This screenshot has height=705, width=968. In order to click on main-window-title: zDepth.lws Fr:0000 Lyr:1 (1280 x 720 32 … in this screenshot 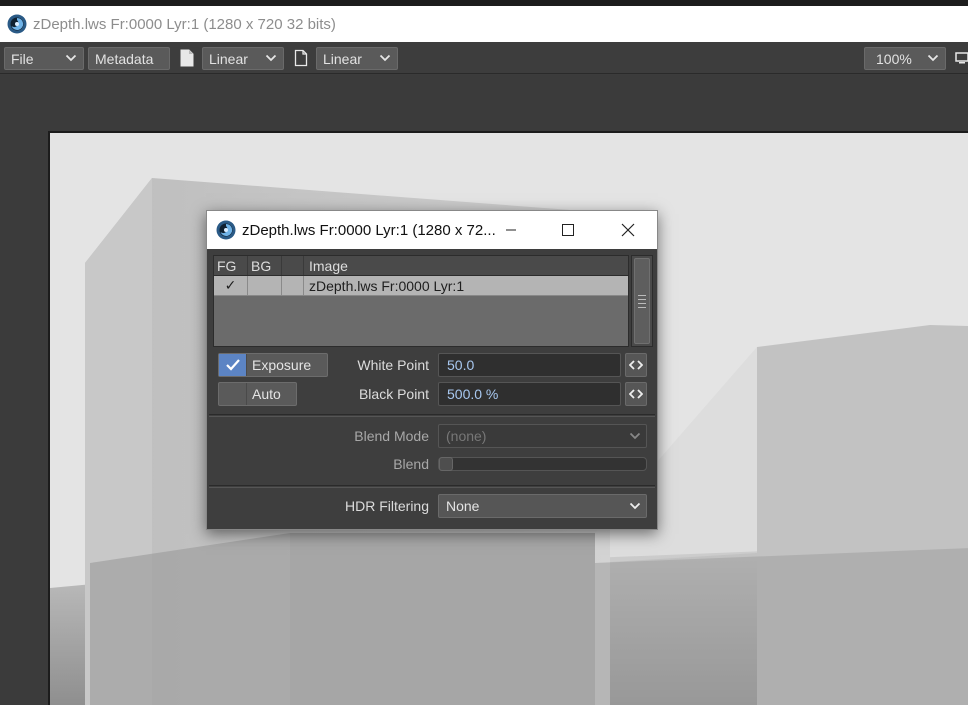, I will do `click(184, 24)`.